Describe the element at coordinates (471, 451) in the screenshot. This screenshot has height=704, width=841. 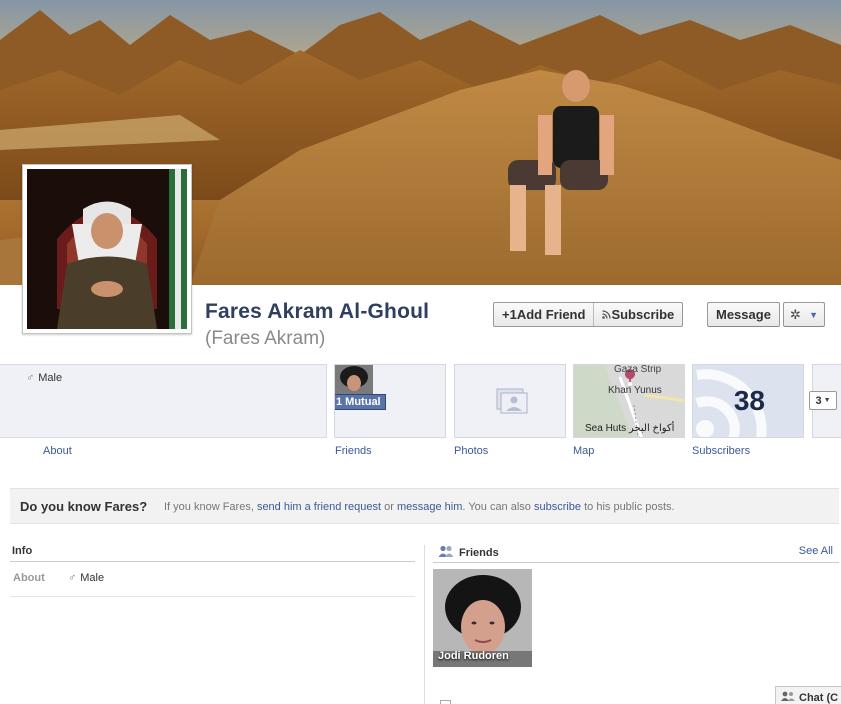
I see `photos-link: Photos` at that location.